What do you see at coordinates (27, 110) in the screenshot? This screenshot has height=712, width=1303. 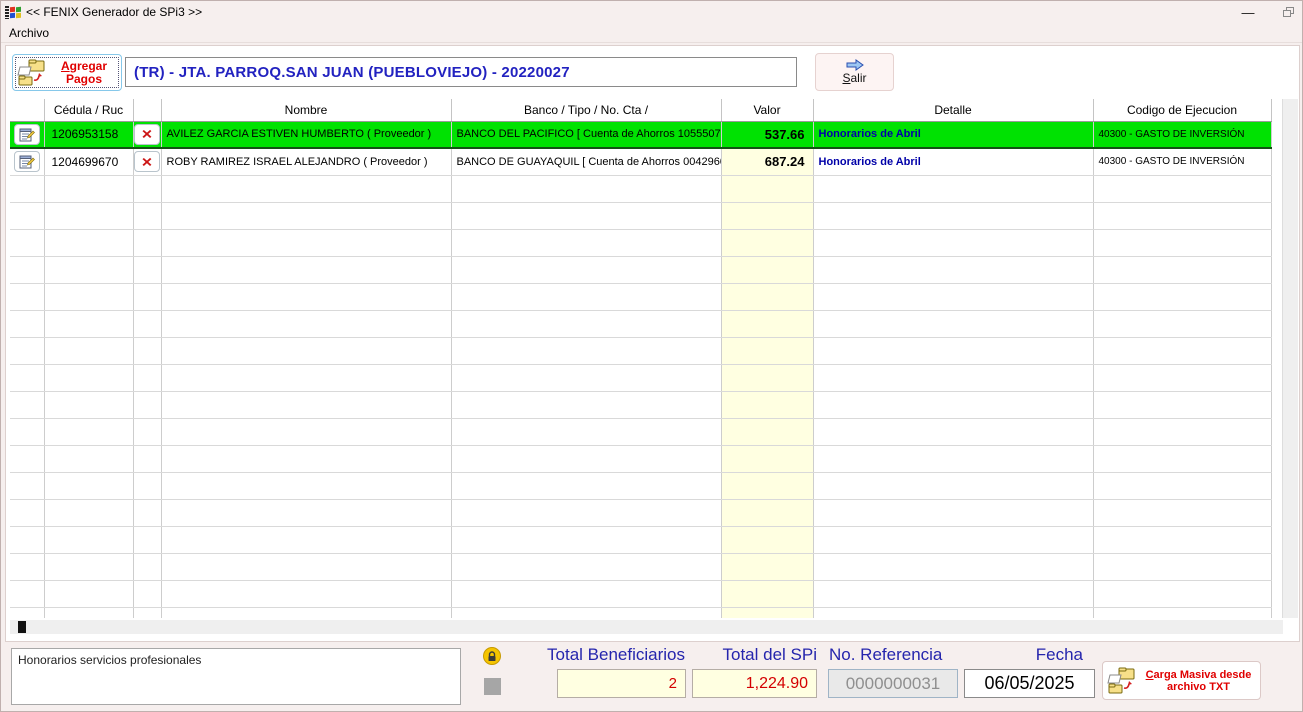 I see `header-edit-col` at bounding box center [27, 110].